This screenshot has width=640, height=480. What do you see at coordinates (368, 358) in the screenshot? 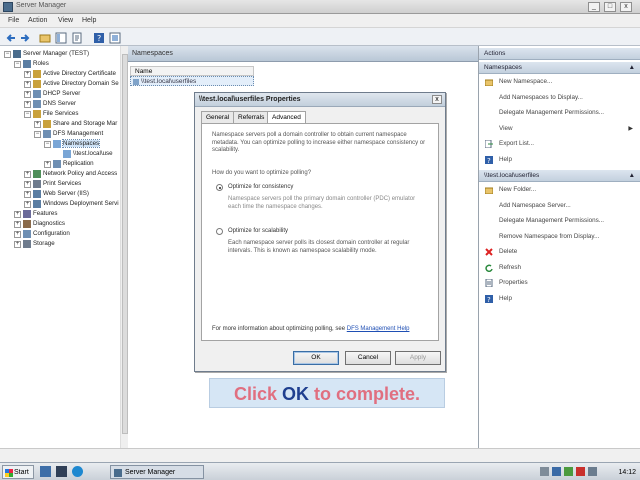
I see `cancel-button: Cancel` at bounding box center [368, 358].